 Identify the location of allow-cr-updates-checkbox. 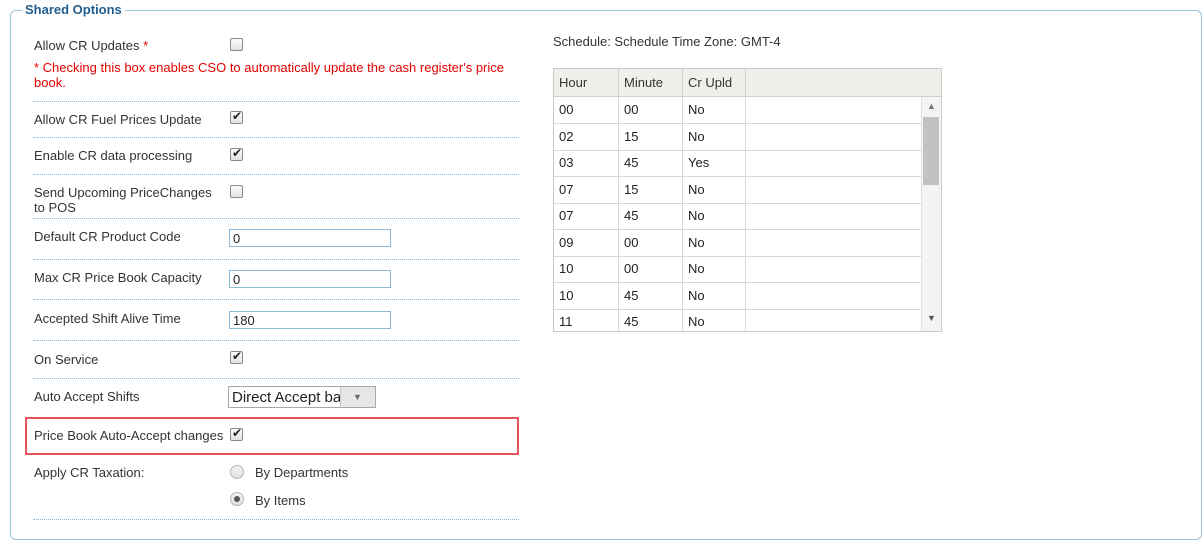
(236, 44).